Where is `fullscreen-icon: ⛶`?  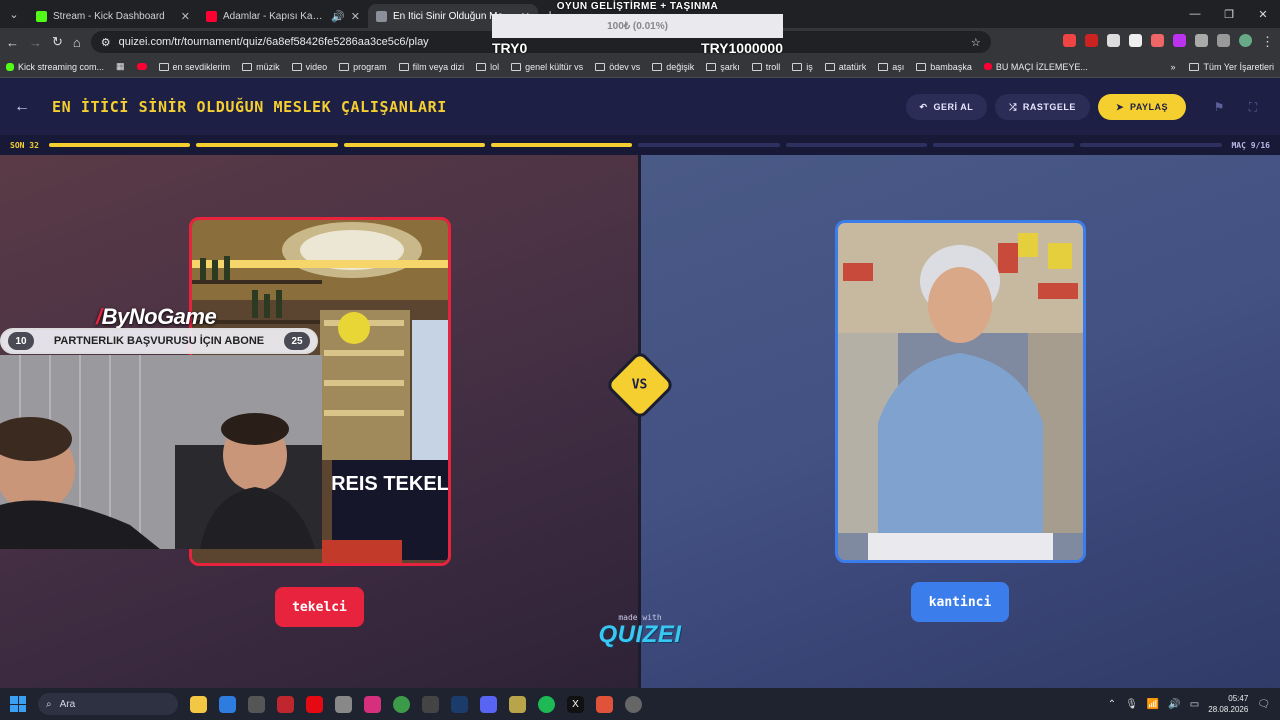
fullscreen-icon: ⛶ is located at coordinates (1253, 107).